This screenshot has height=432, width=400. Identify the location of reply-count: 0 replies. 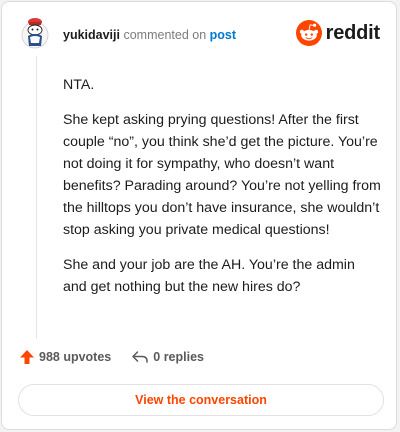
(178, 357).